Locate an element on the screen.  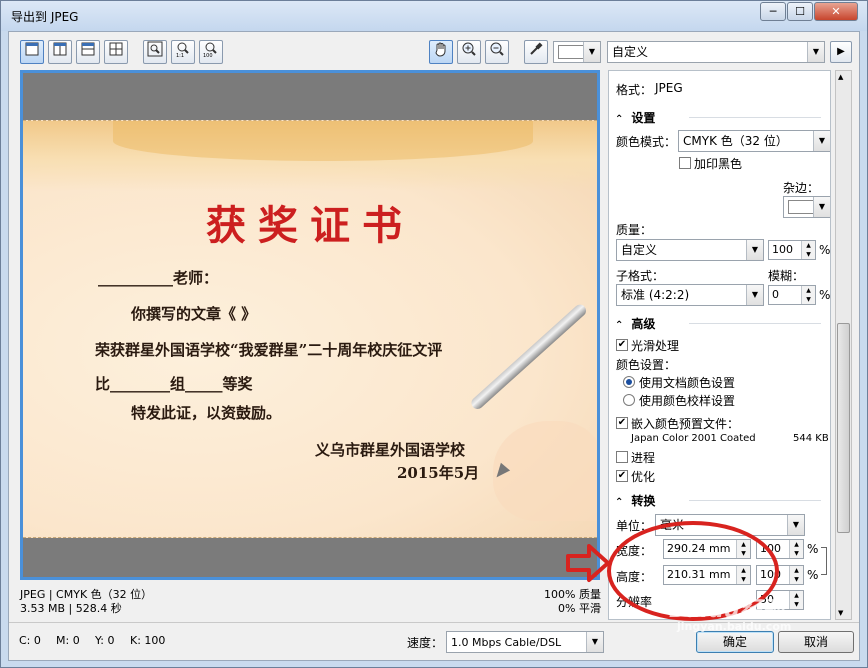
matte-color-picker: ▼ is located at coordinates (577, 52).